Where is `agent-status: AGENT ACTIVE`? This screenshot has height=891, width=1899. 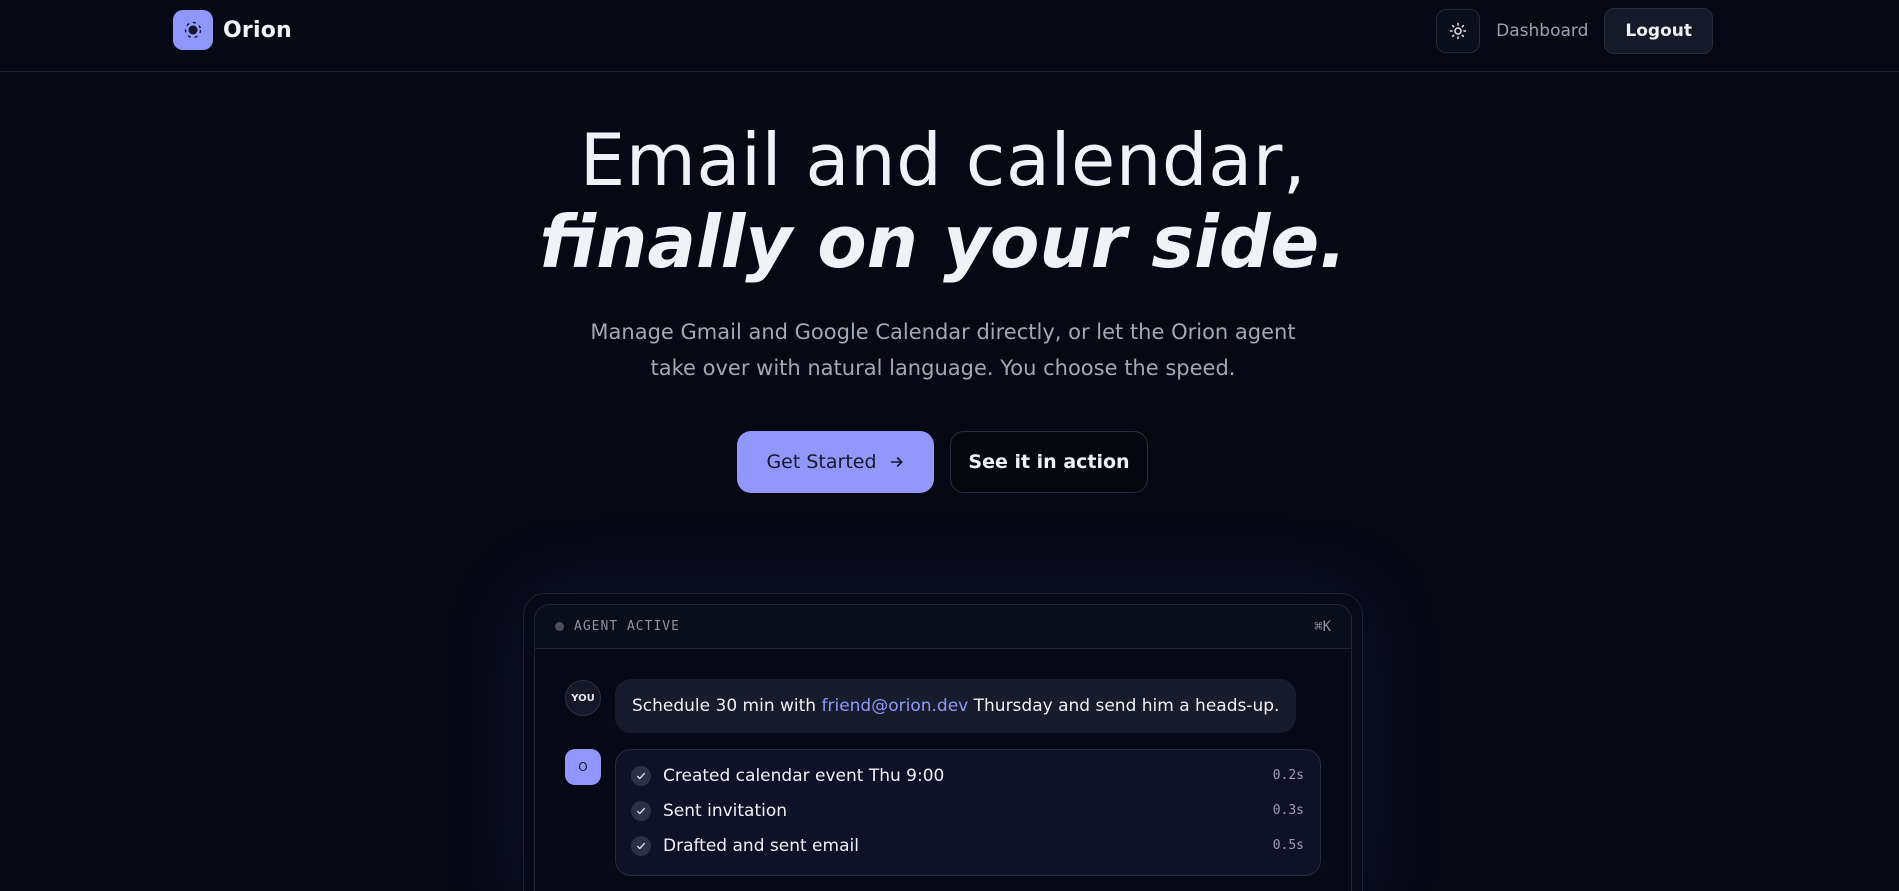
agent-status: AGENT ACTIVE is located at coordinates (617, 626).